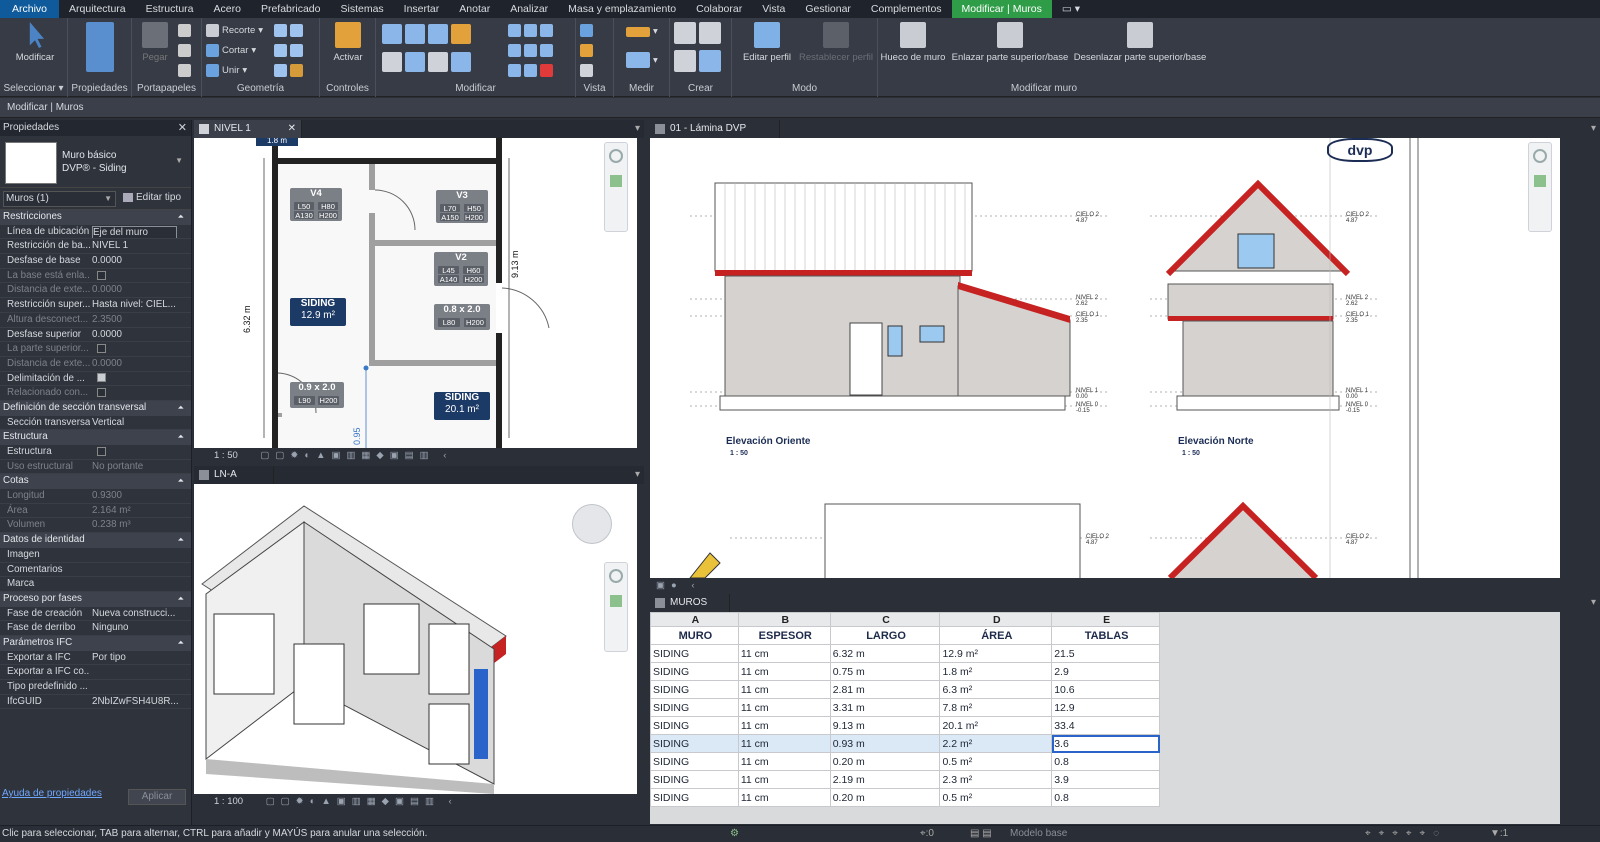 The image size is (1600, 842). Describe the element at coordinates (678, 585) in the screenshot. I see `view-control-icons: ▣● ‹` at that location.